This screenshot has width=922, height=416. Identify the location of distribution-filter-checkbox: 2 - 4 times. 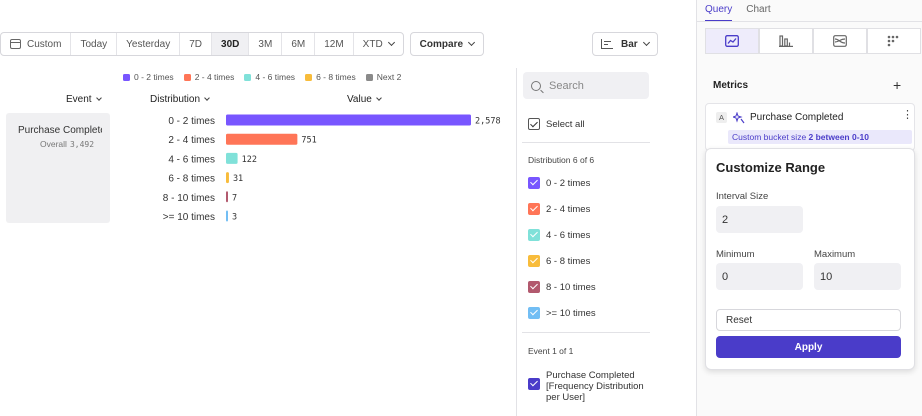
(559, 209).